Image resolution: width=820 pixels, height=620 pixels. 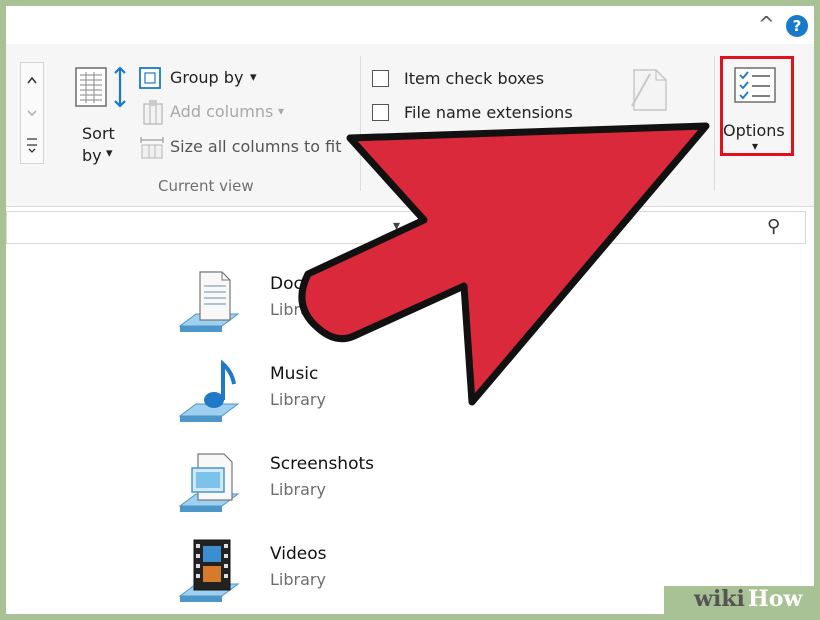 What do you see at coordinates (102, 119) in the screenshot?
I see `sort-by-button: Sort by ▾` at bounding box center [102, 119].